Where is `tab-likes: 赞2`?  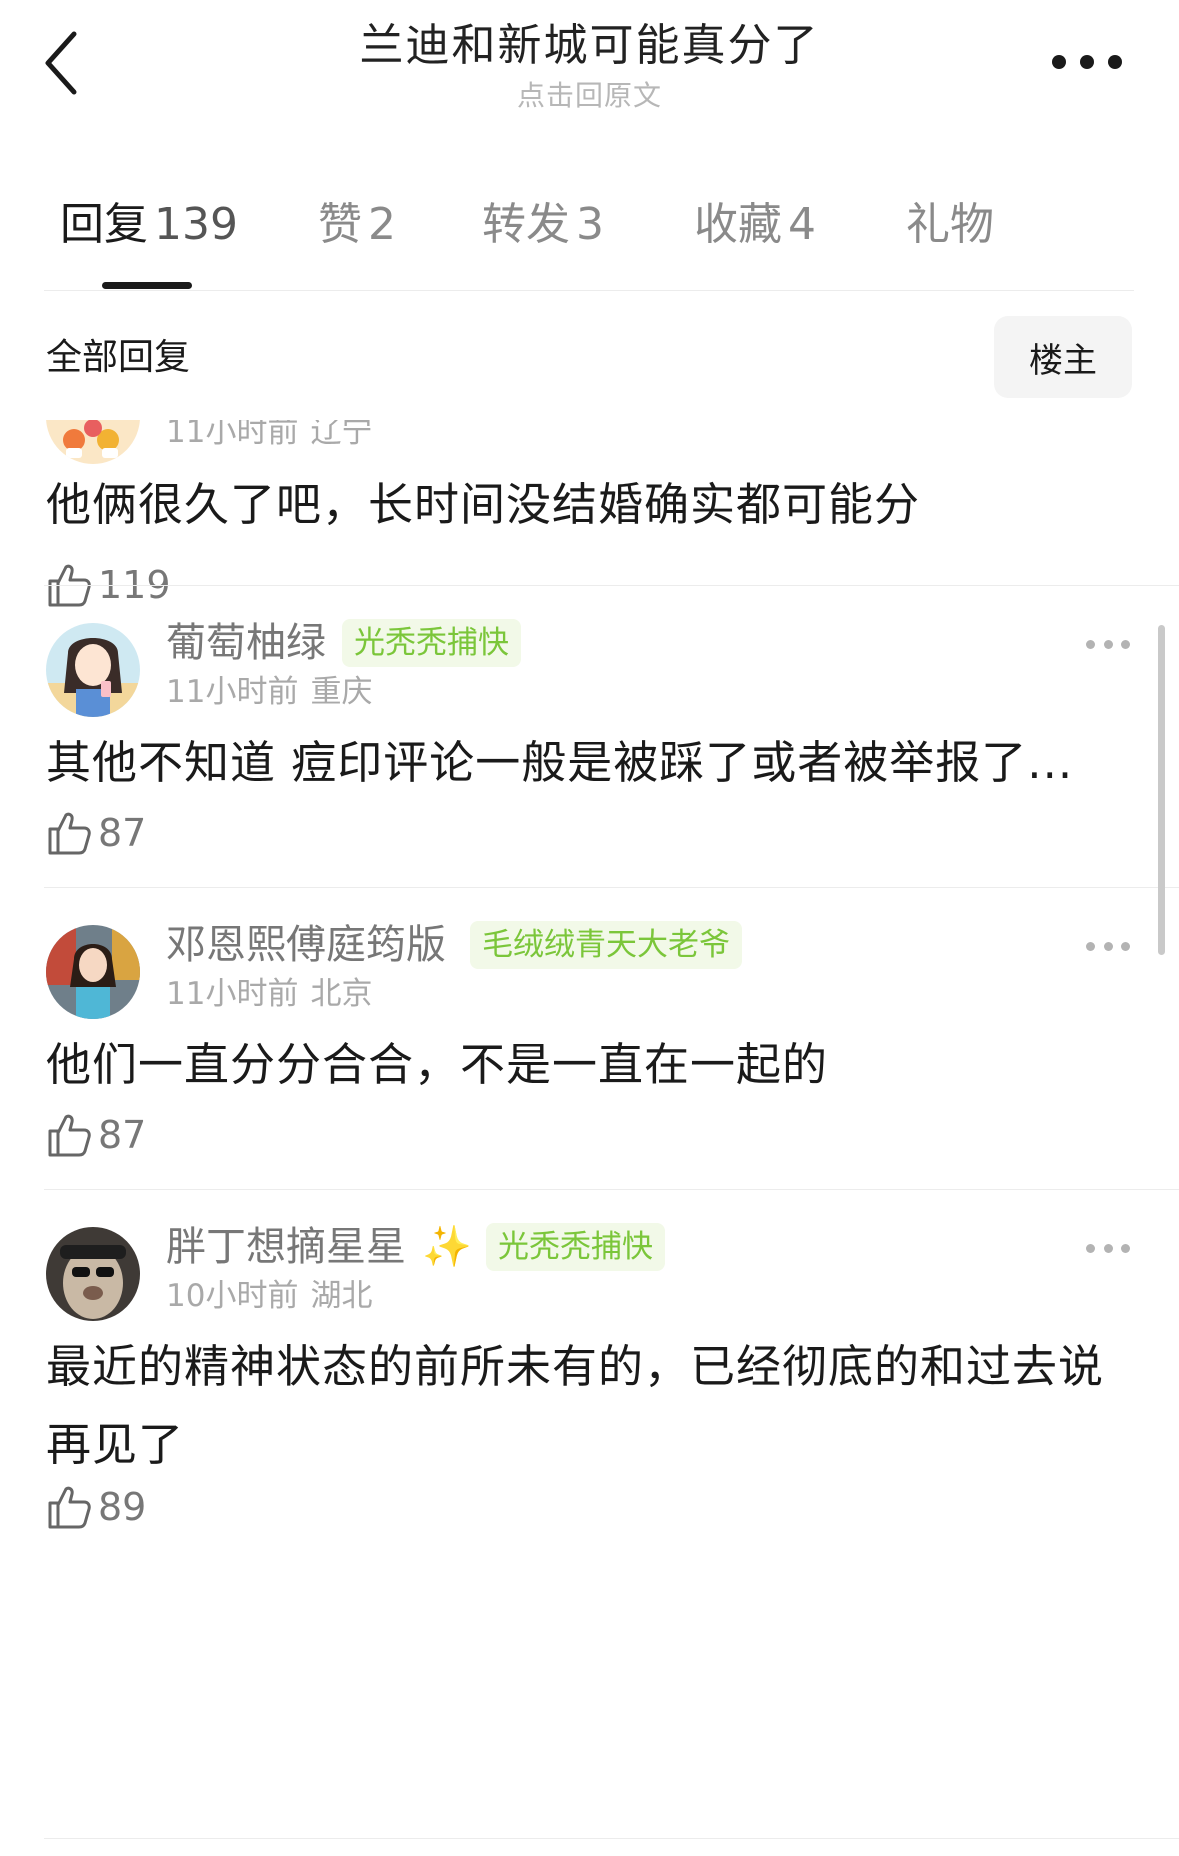
tab-likes: 赞2 is located at coordinates (357, 225).